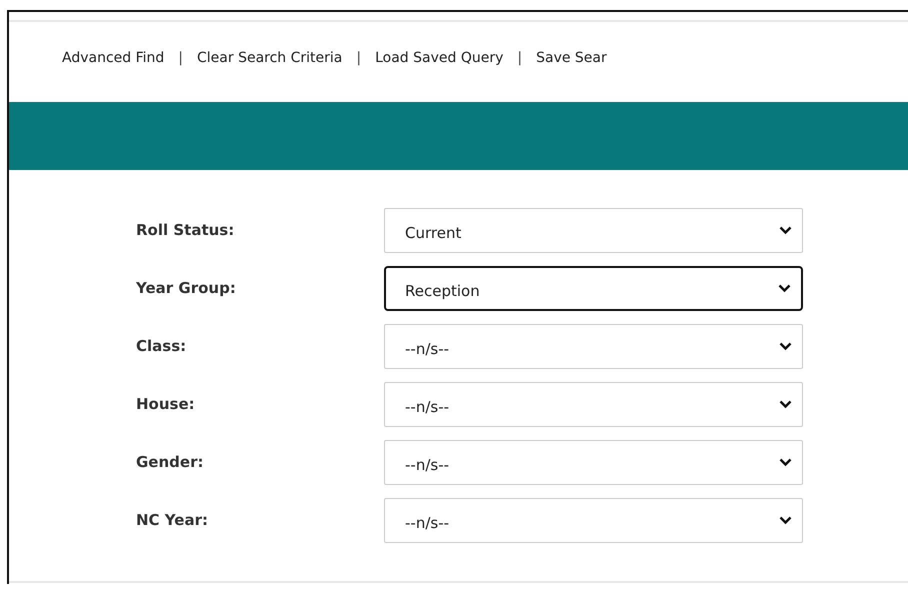  What do you see at coordinates (166, 403) in the screenshot?
I see `field-label: House:` at bounding box center [166, 403].